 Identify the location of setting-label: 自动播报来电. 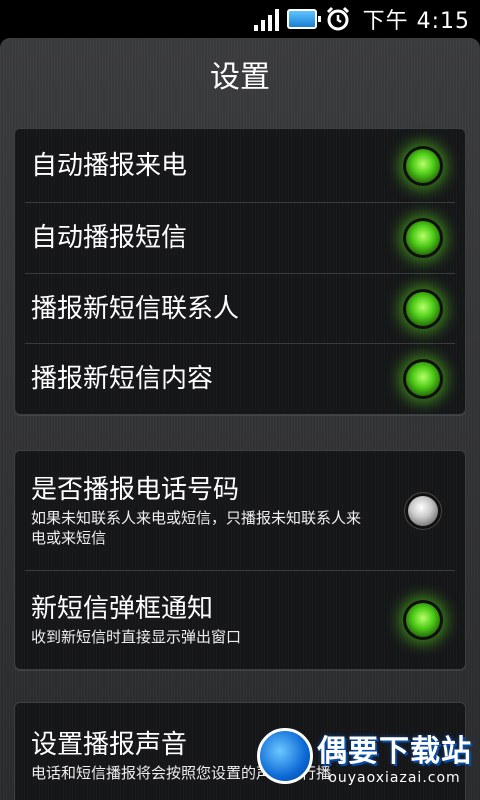
(109, 165).